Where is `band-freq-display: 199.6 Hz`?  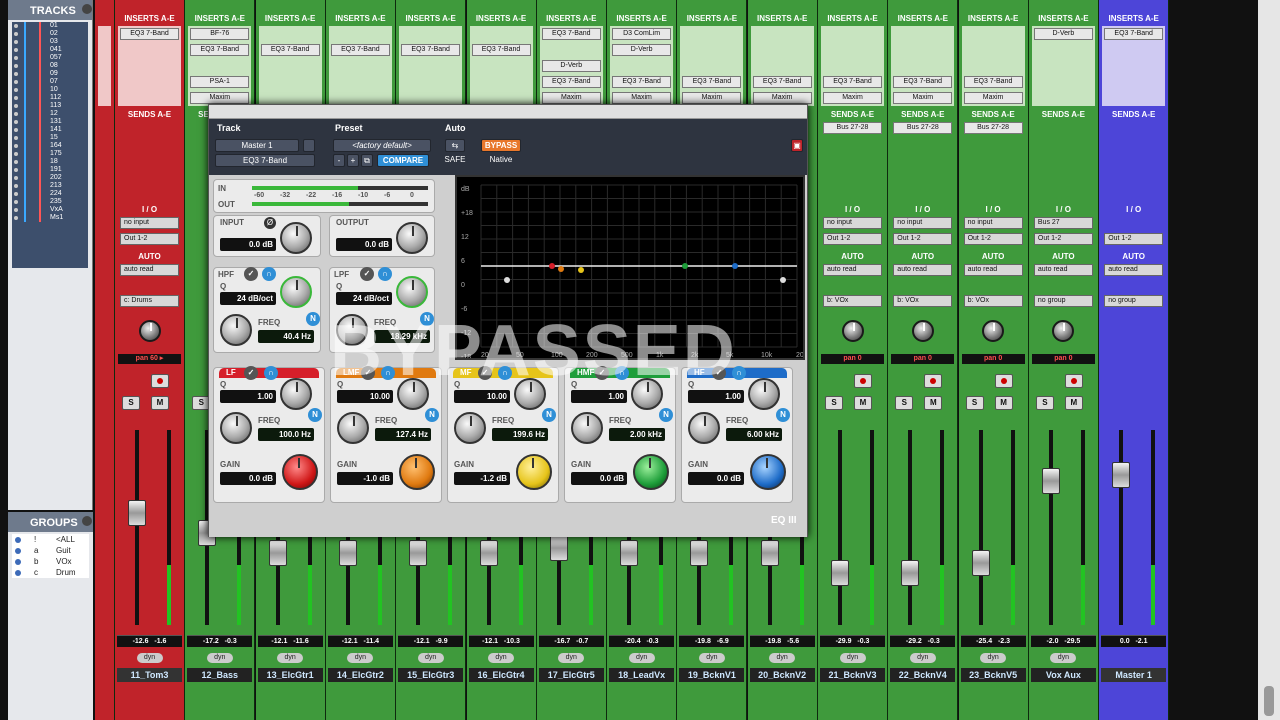 band-freq-display: 199.6 Hz is located at coordinates (520, 434).